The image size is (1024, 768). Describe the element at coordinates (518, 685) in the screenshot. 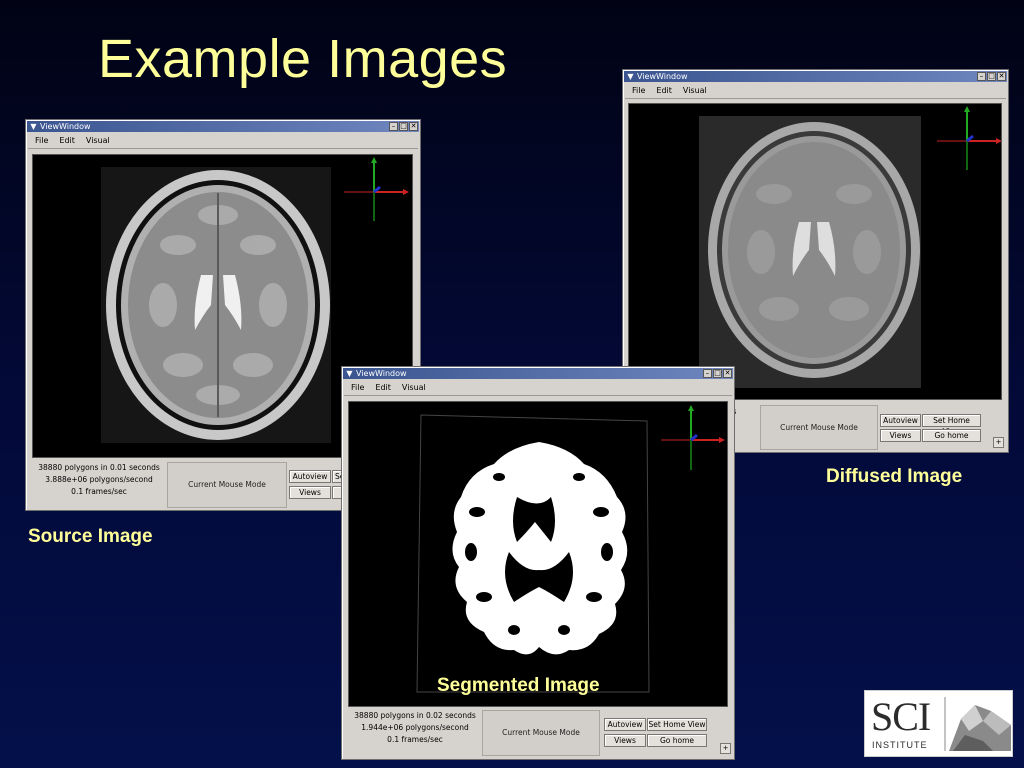

I see `caption-segmented: Segmented Image` at that location.